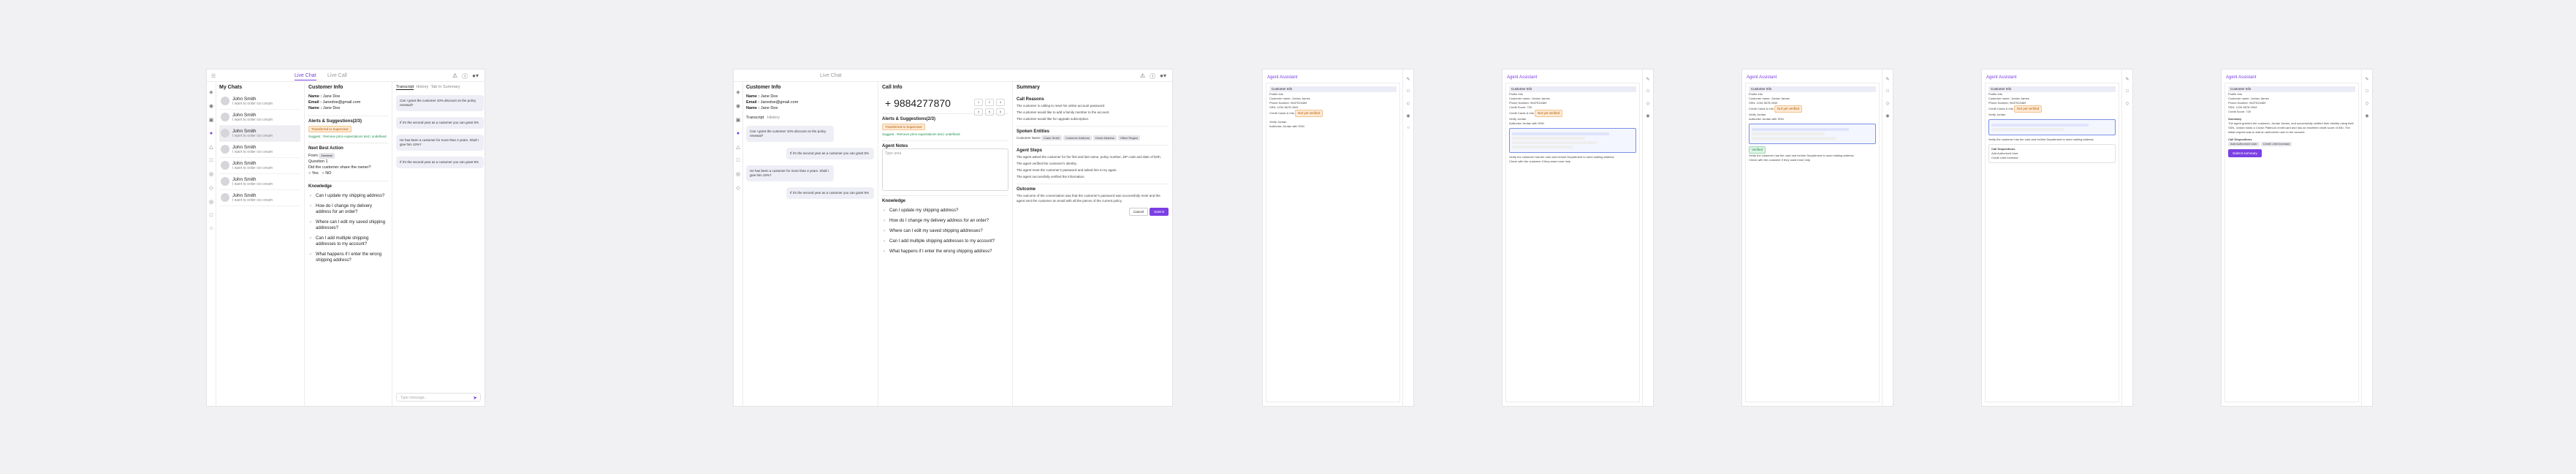  What do you see at coordinates (326, 173) in the screenshot?
I see `radio-no: ○ NO` at bounding box center [326, 173].